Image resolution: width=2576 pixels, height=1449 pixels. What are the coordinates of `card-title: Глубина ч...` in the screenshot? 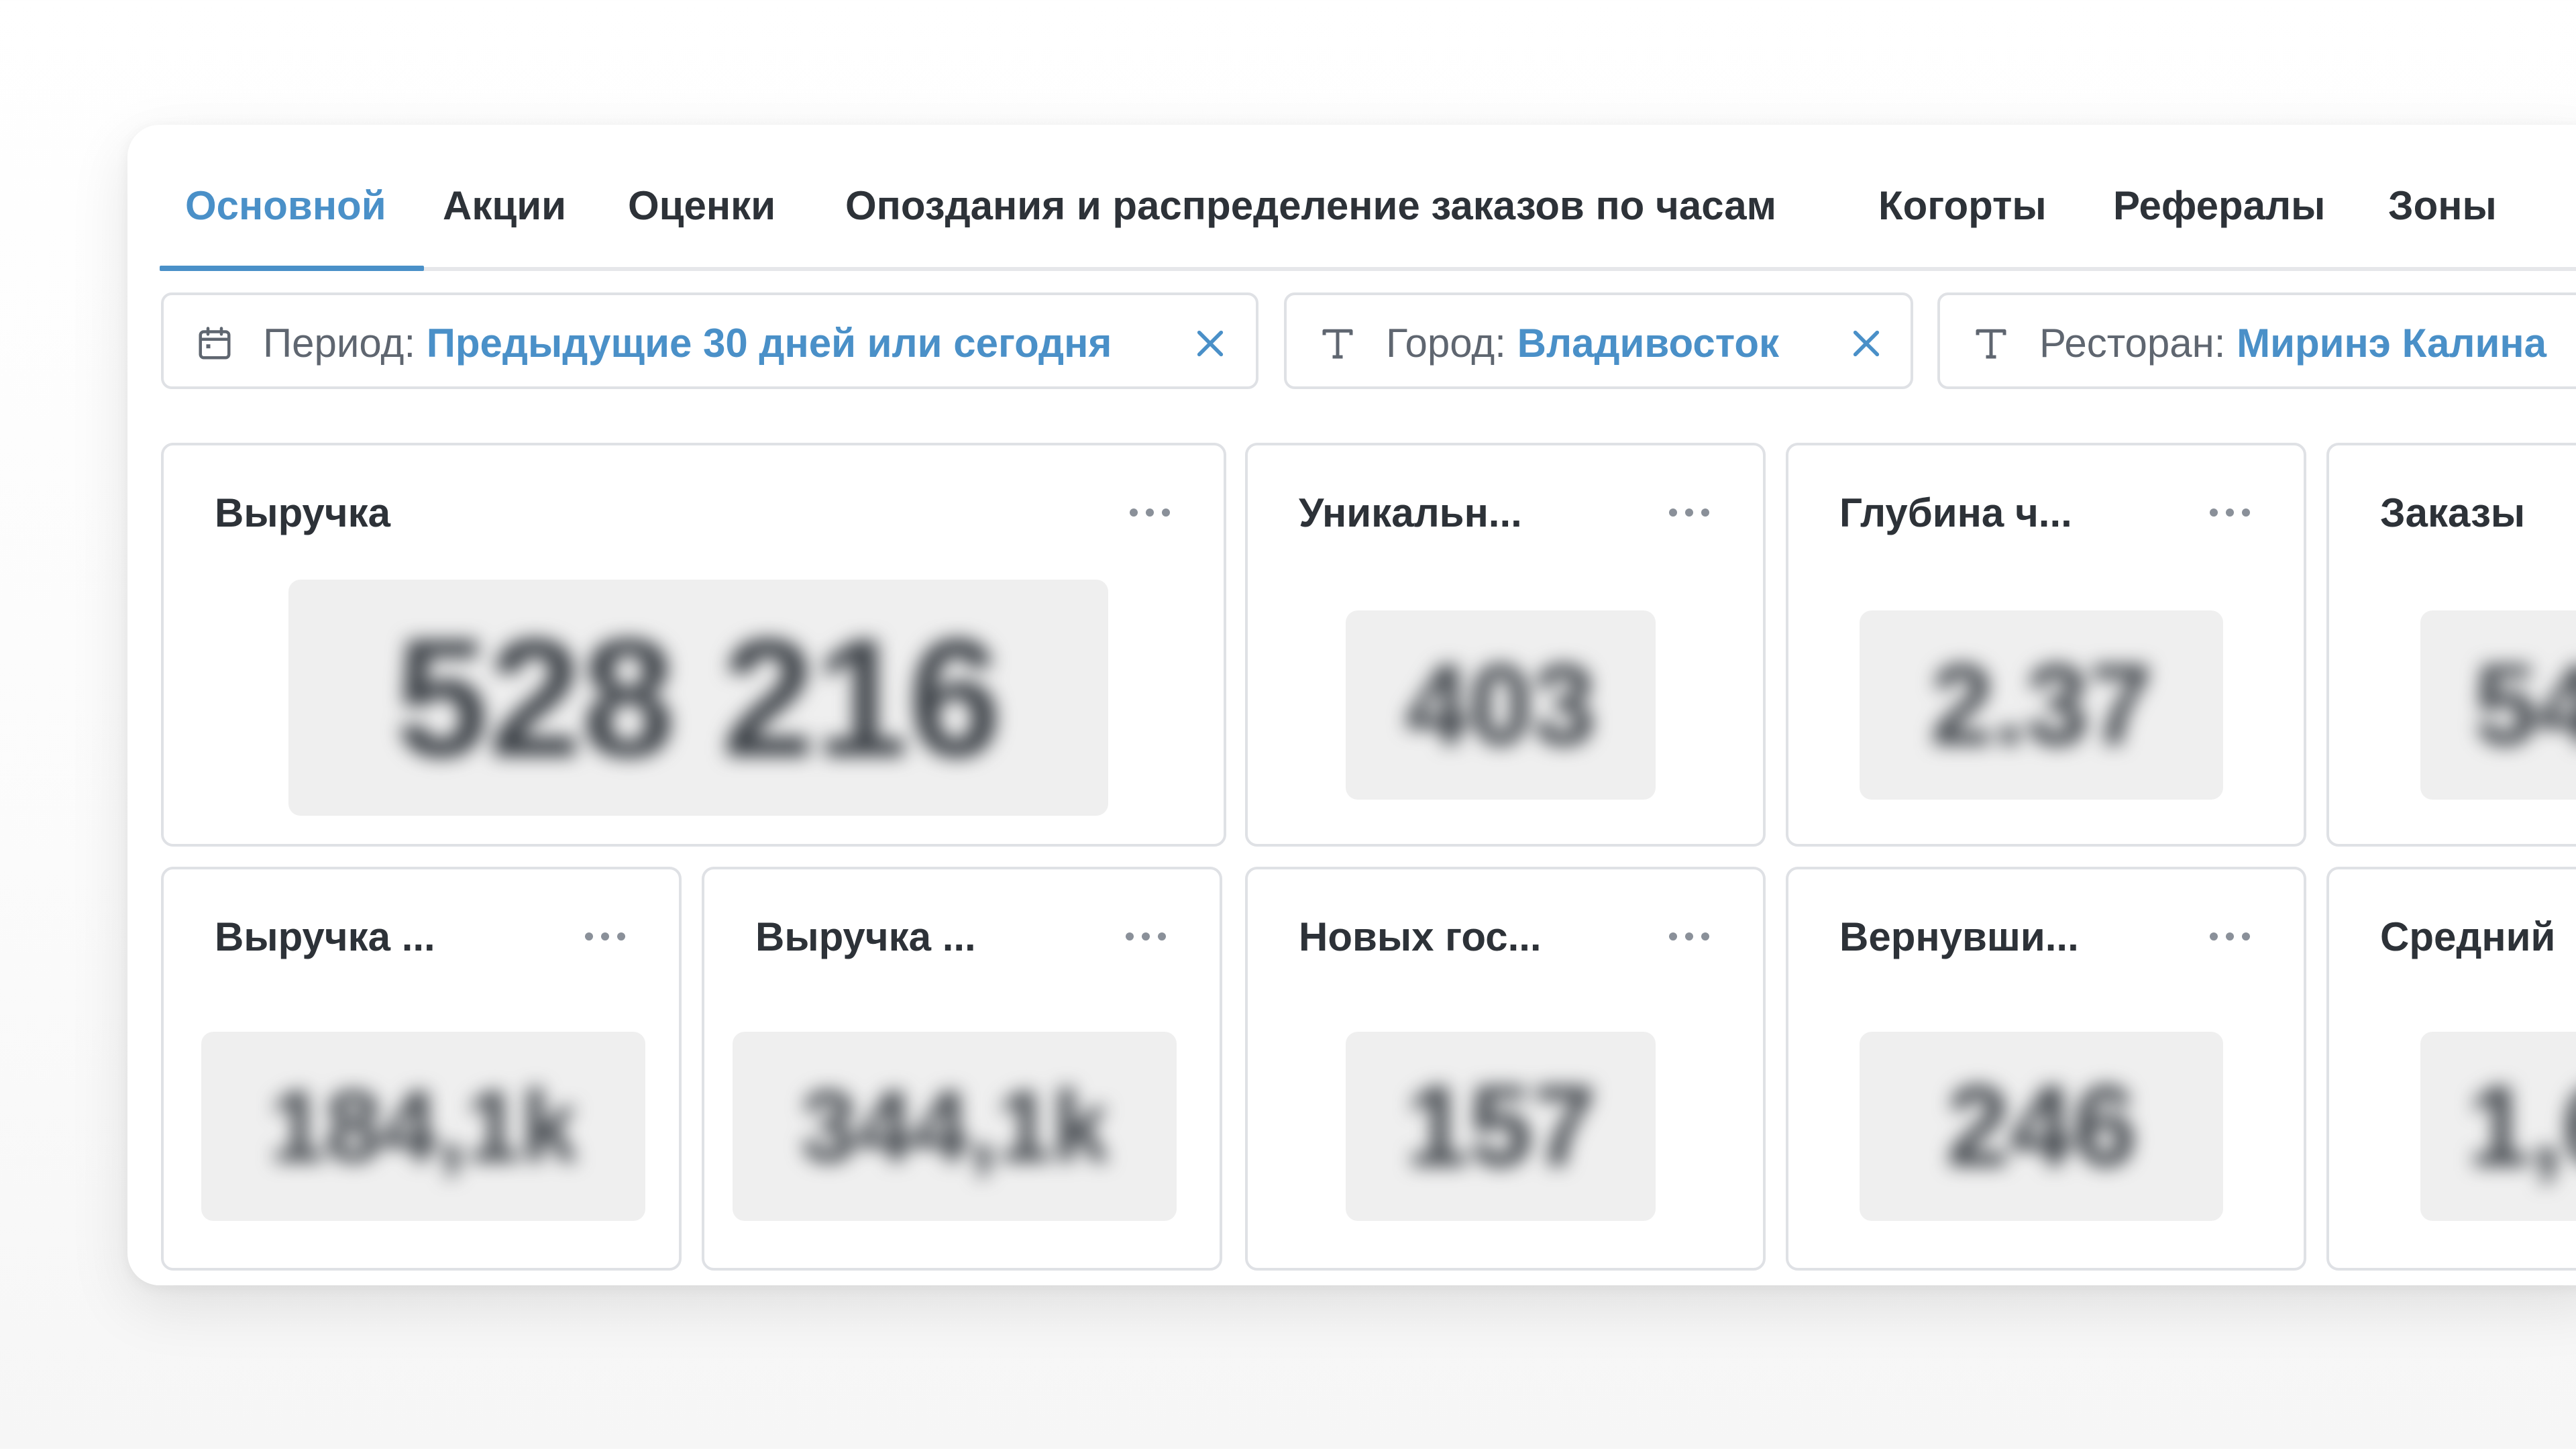 It's located at (1955, 512).